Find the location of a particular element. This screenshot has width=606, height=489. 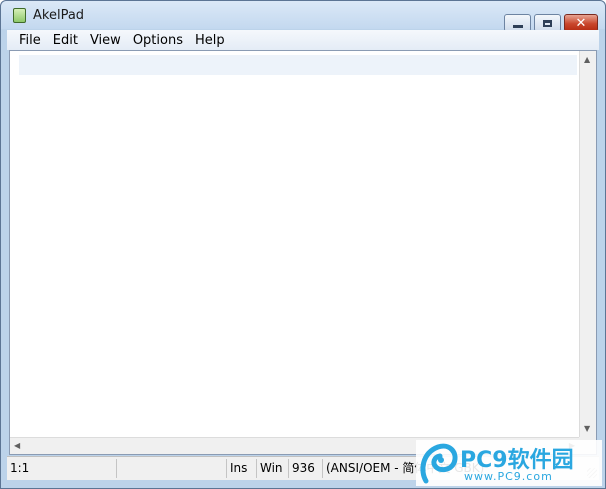

menu-bar: File Edit View Options Help is located at coordinates (303, 40).